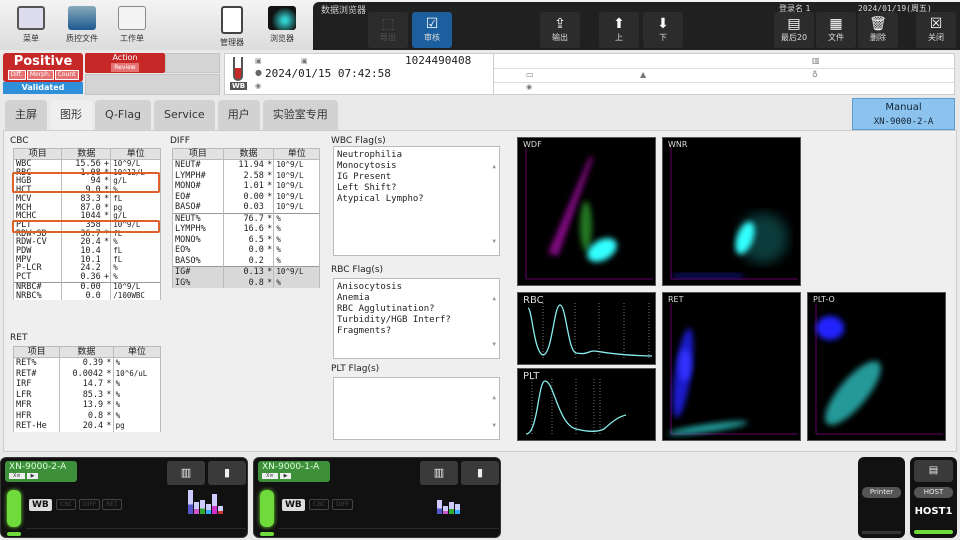 This screenshot has height=540, width=960. Describe the element at coordinates (246, 250) in the screenshot. I see `table-row: EO% 0.0 *%` at that location.